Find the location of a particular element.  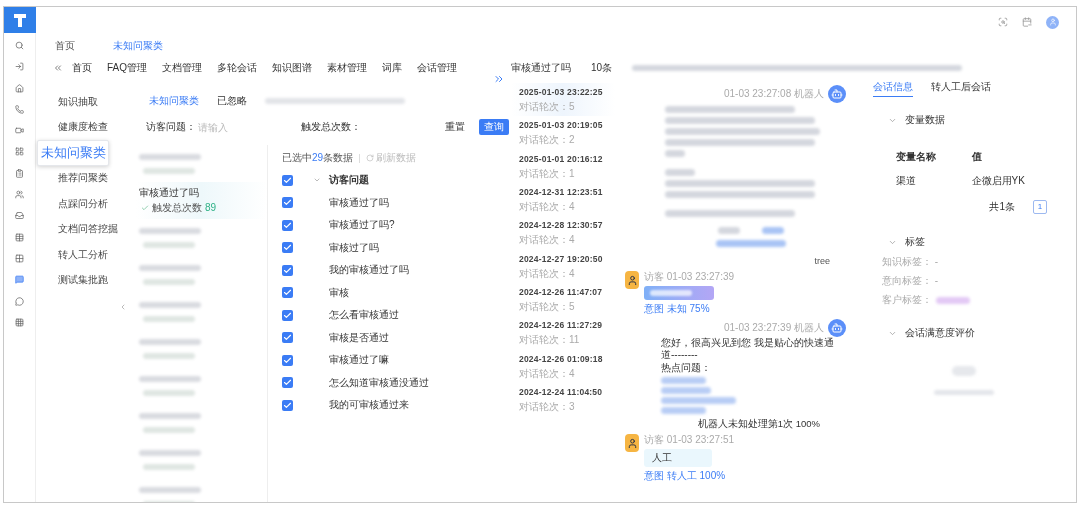

total-count: 共1条 is located at coordinates (1002, 207).